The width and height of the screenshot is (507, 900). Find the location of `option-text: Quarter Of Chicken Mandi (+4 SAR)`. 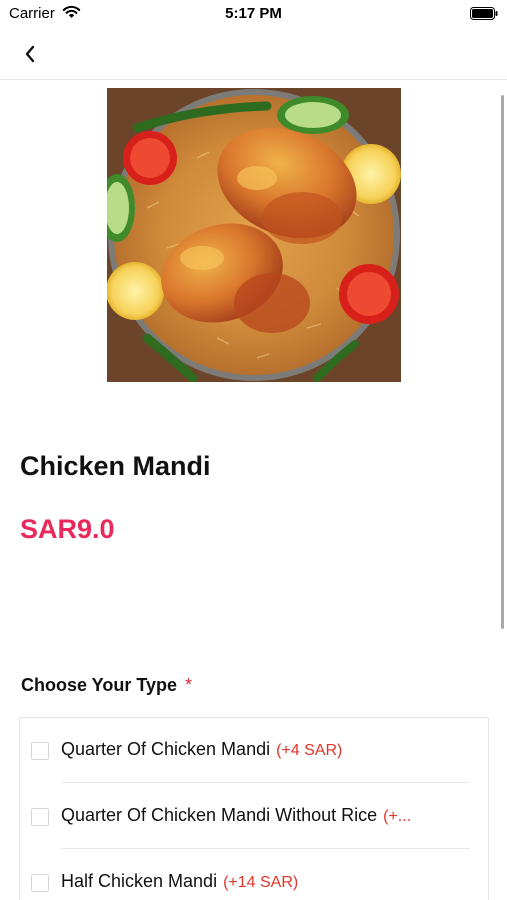

option-text: Quarter Of Chicken Mandi (+4 SAR) is located at coordinates (261, 749).